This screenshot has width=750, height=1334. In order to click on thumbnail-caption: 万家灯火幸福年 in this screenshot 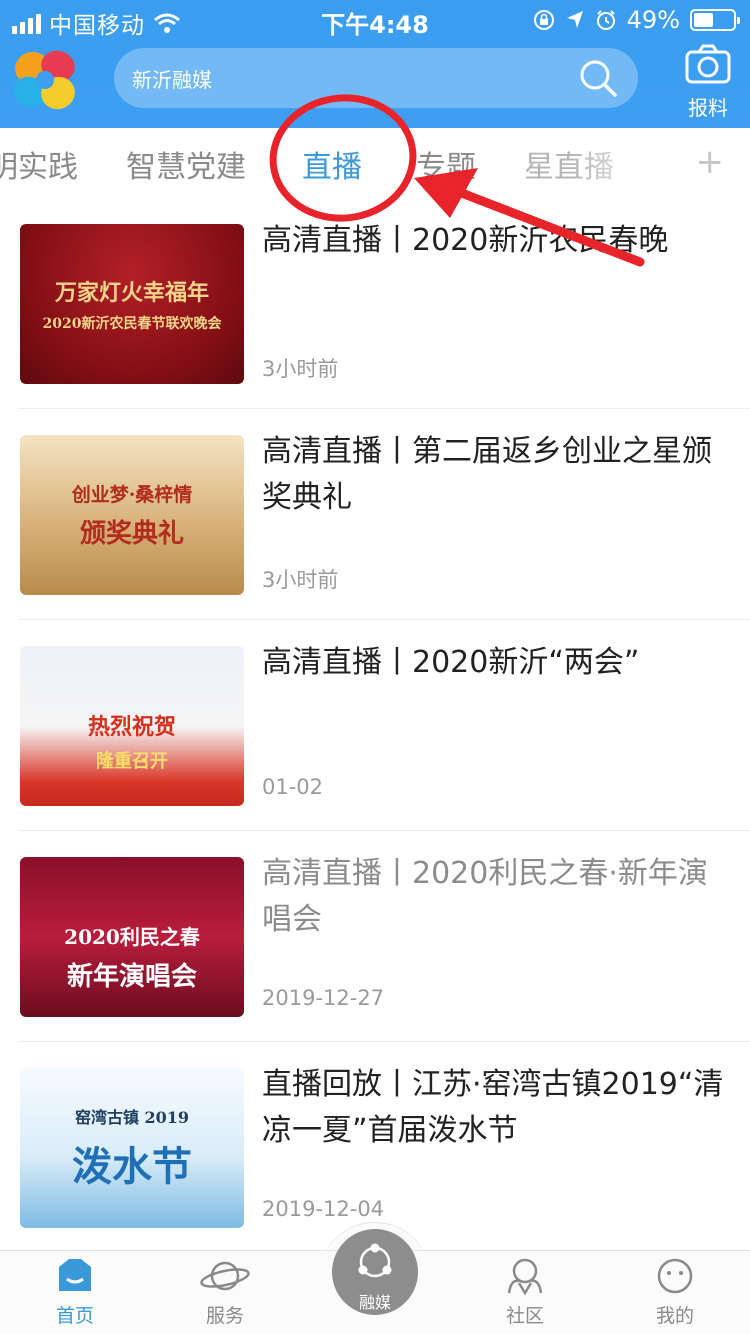, I will do `click(131, 293)`.